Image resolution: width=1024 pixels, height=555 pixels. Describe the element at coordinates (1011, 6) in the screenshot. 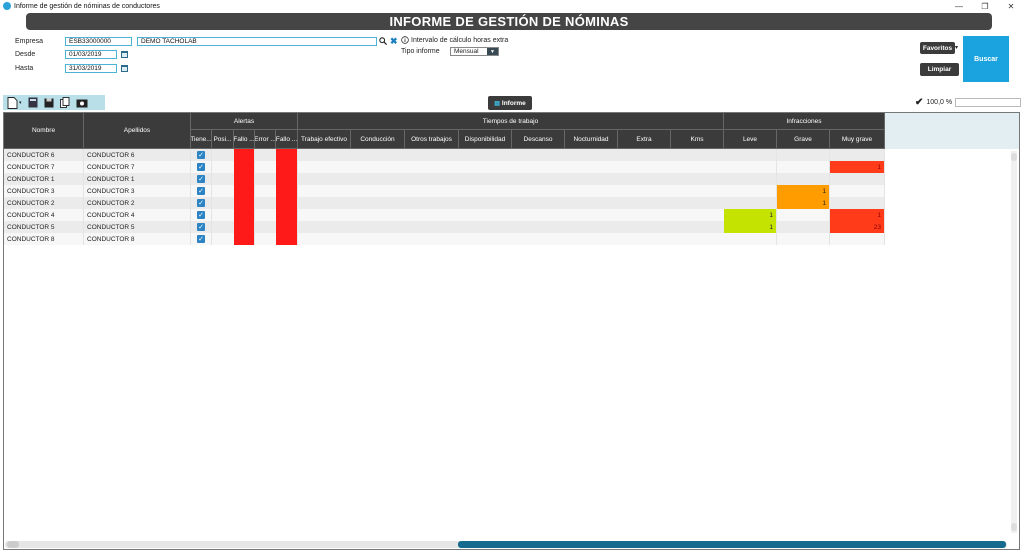

I see `close-icon: ✕` at that location.